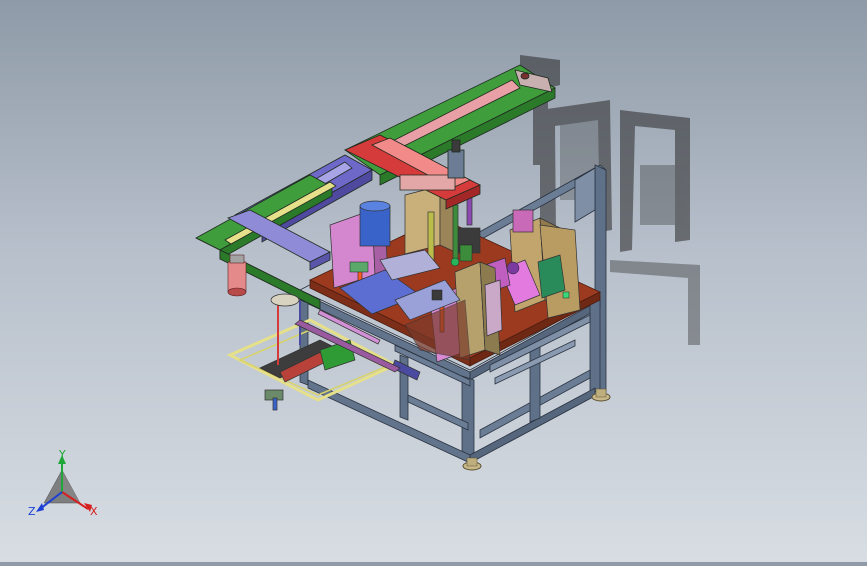  Describe the element at coordinates (94, 511) in the screenshot. I see `x-axis-label: X` at that location.